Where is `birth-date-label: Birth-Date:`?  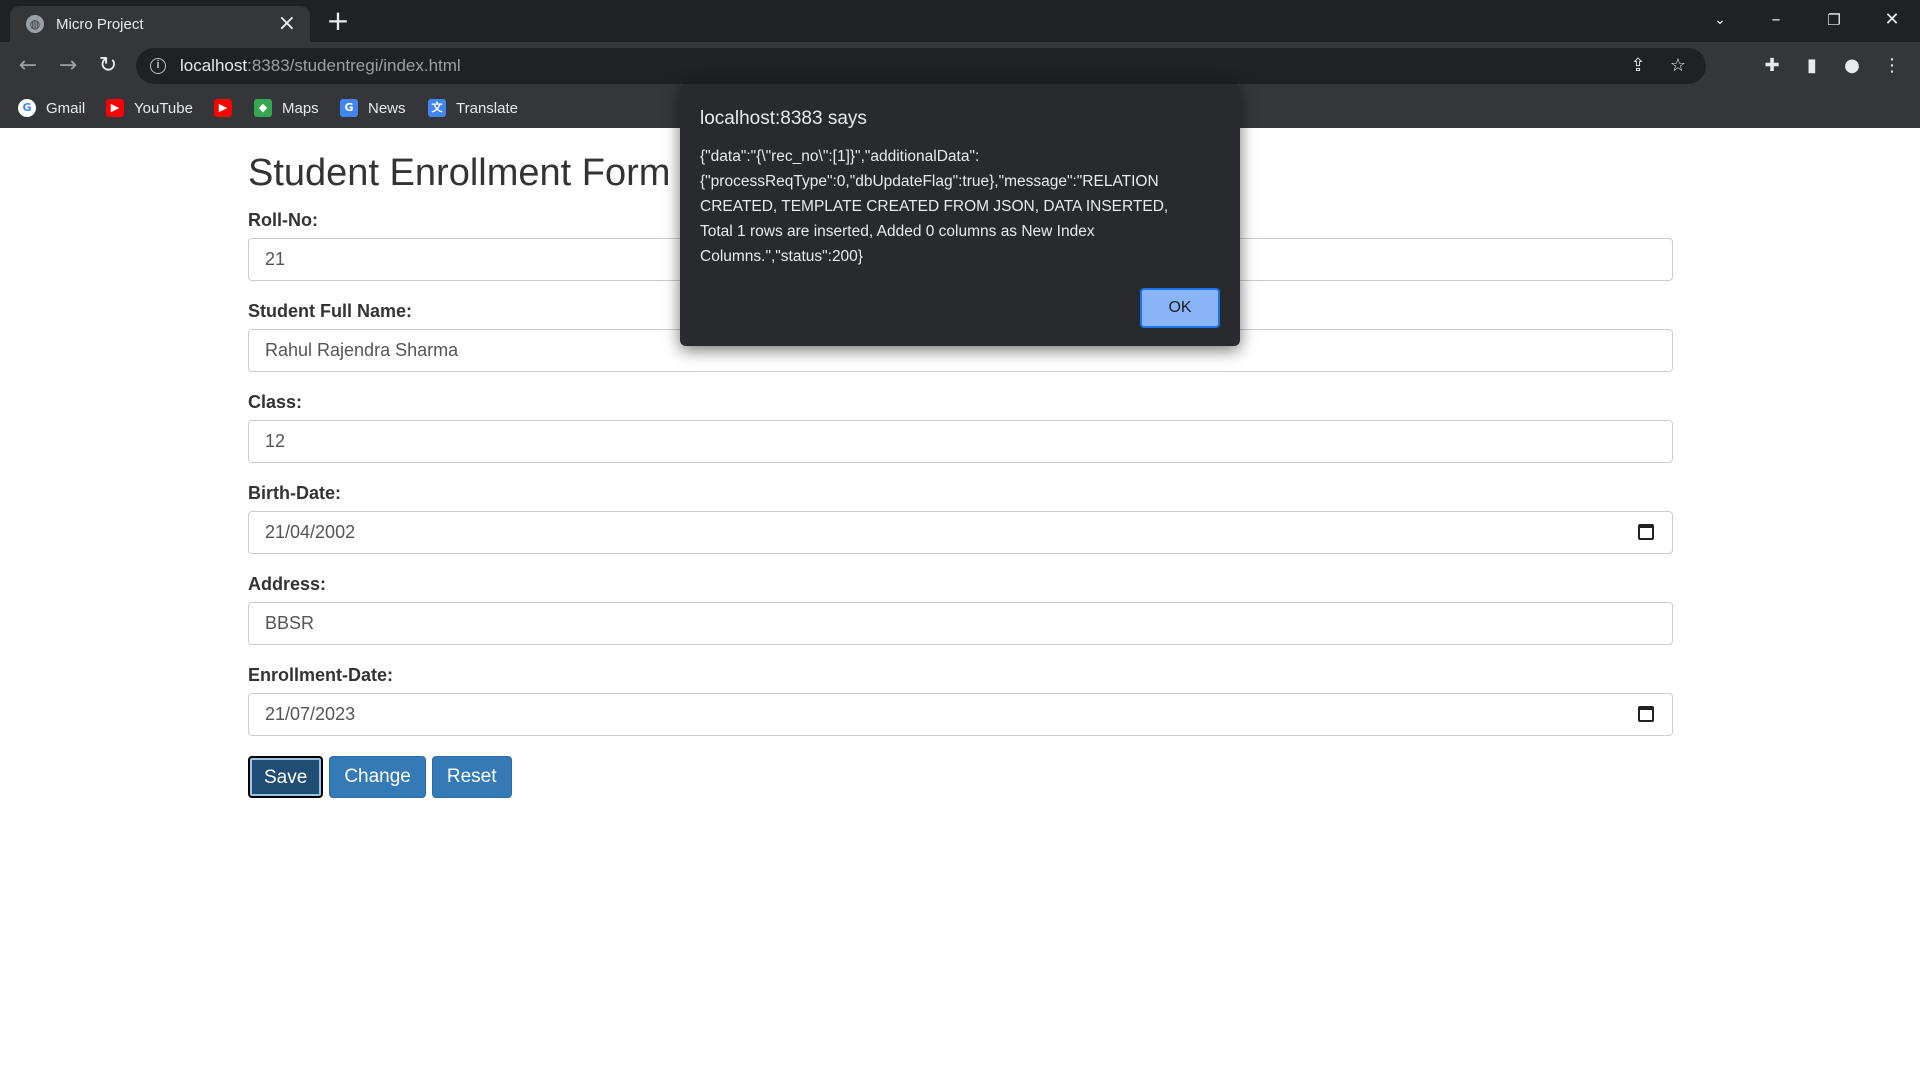 birth-date-label: Birth-Date: is located at coordinates (294, 493).